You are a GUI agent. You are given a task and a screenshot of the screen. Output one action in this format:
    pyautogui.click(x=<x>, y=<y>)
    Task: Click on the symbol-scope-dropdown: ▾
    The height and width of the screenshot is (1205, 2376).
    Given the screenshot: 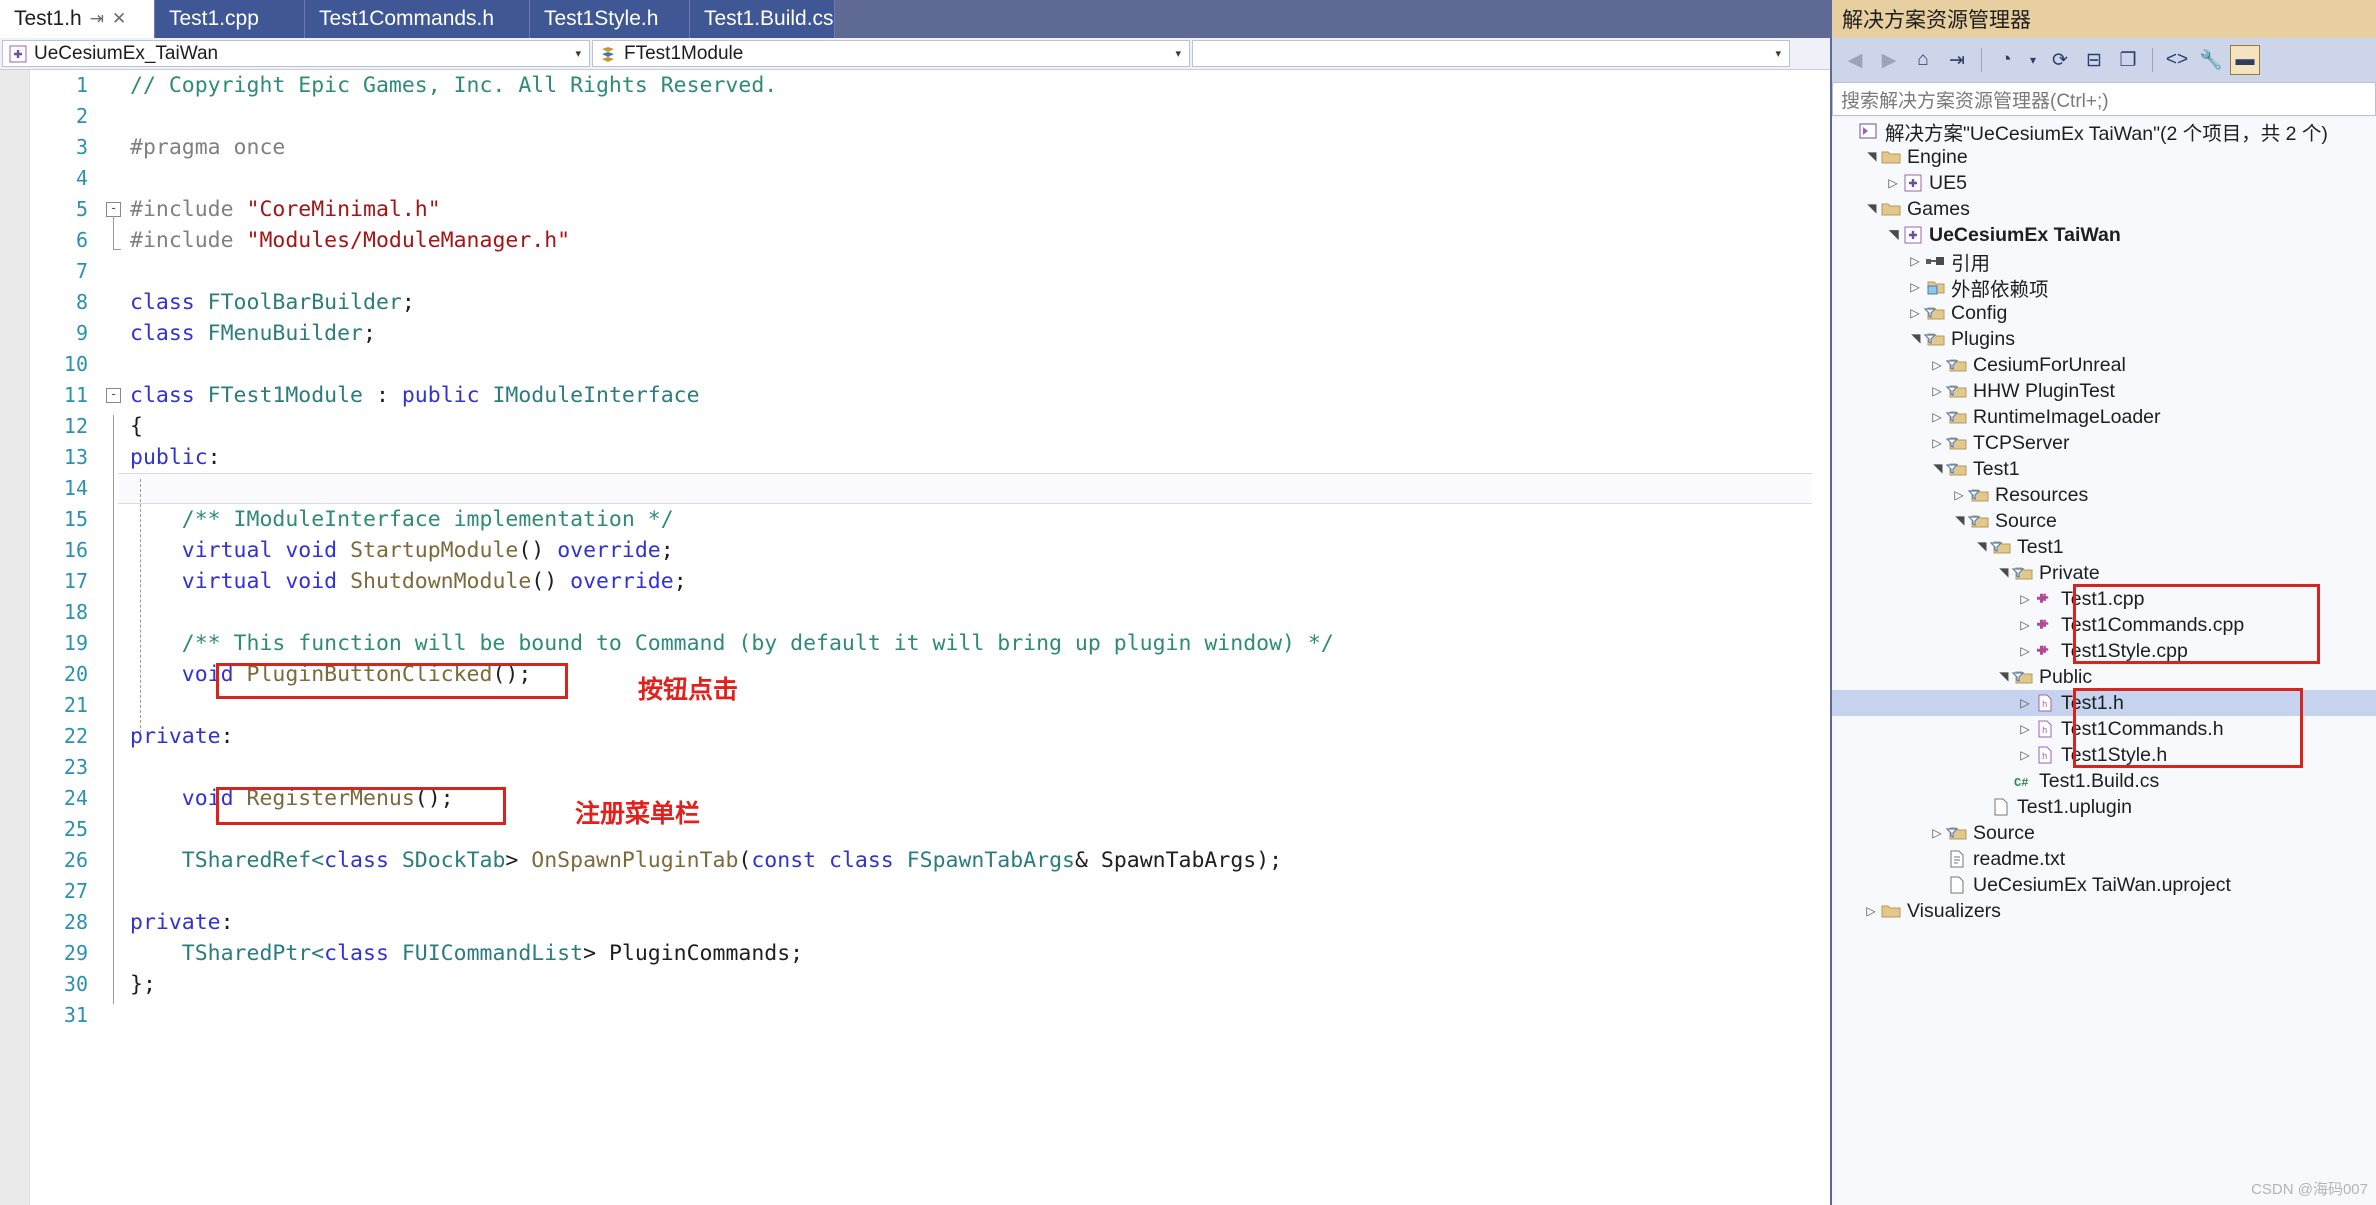 What is the action you would take?
    pyautogui.click(x=1491, y=53)
    